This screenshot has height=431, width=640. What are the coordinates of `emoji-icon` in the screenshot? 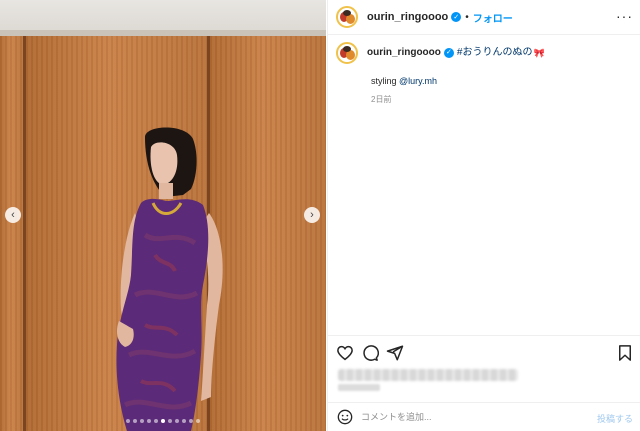 It's located at (345, 417).